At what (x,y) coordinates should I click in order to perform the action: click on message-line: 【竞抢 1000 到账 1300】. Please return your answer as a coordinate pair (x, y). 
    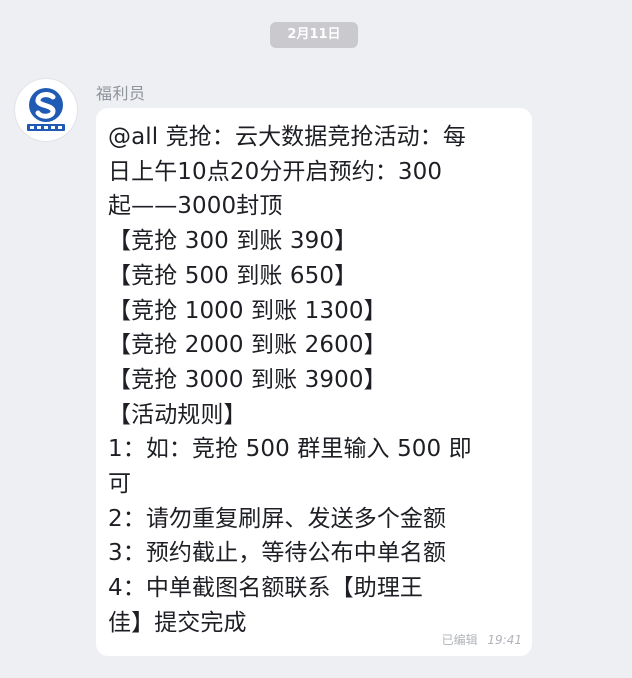
    Looking at the image, I should click on (247, 310).